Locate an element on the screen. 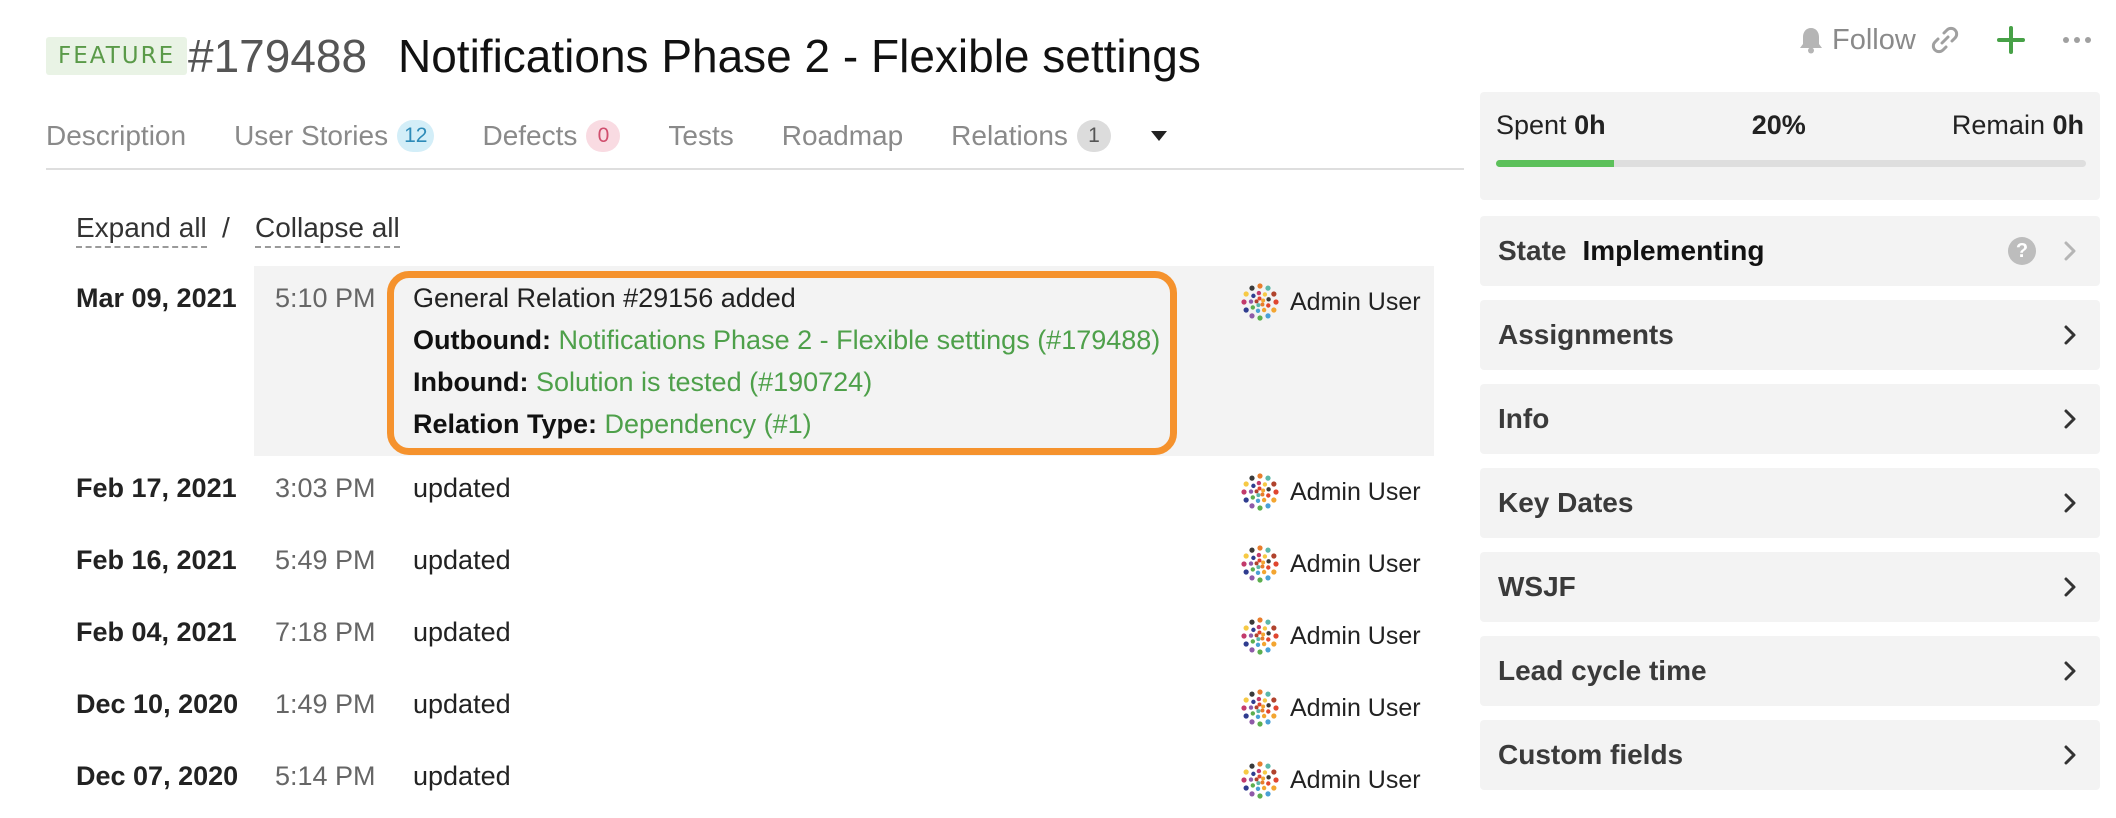 The image size is (2116, 818). section-assignments: Assignments is located at coordinates (1790, 335).